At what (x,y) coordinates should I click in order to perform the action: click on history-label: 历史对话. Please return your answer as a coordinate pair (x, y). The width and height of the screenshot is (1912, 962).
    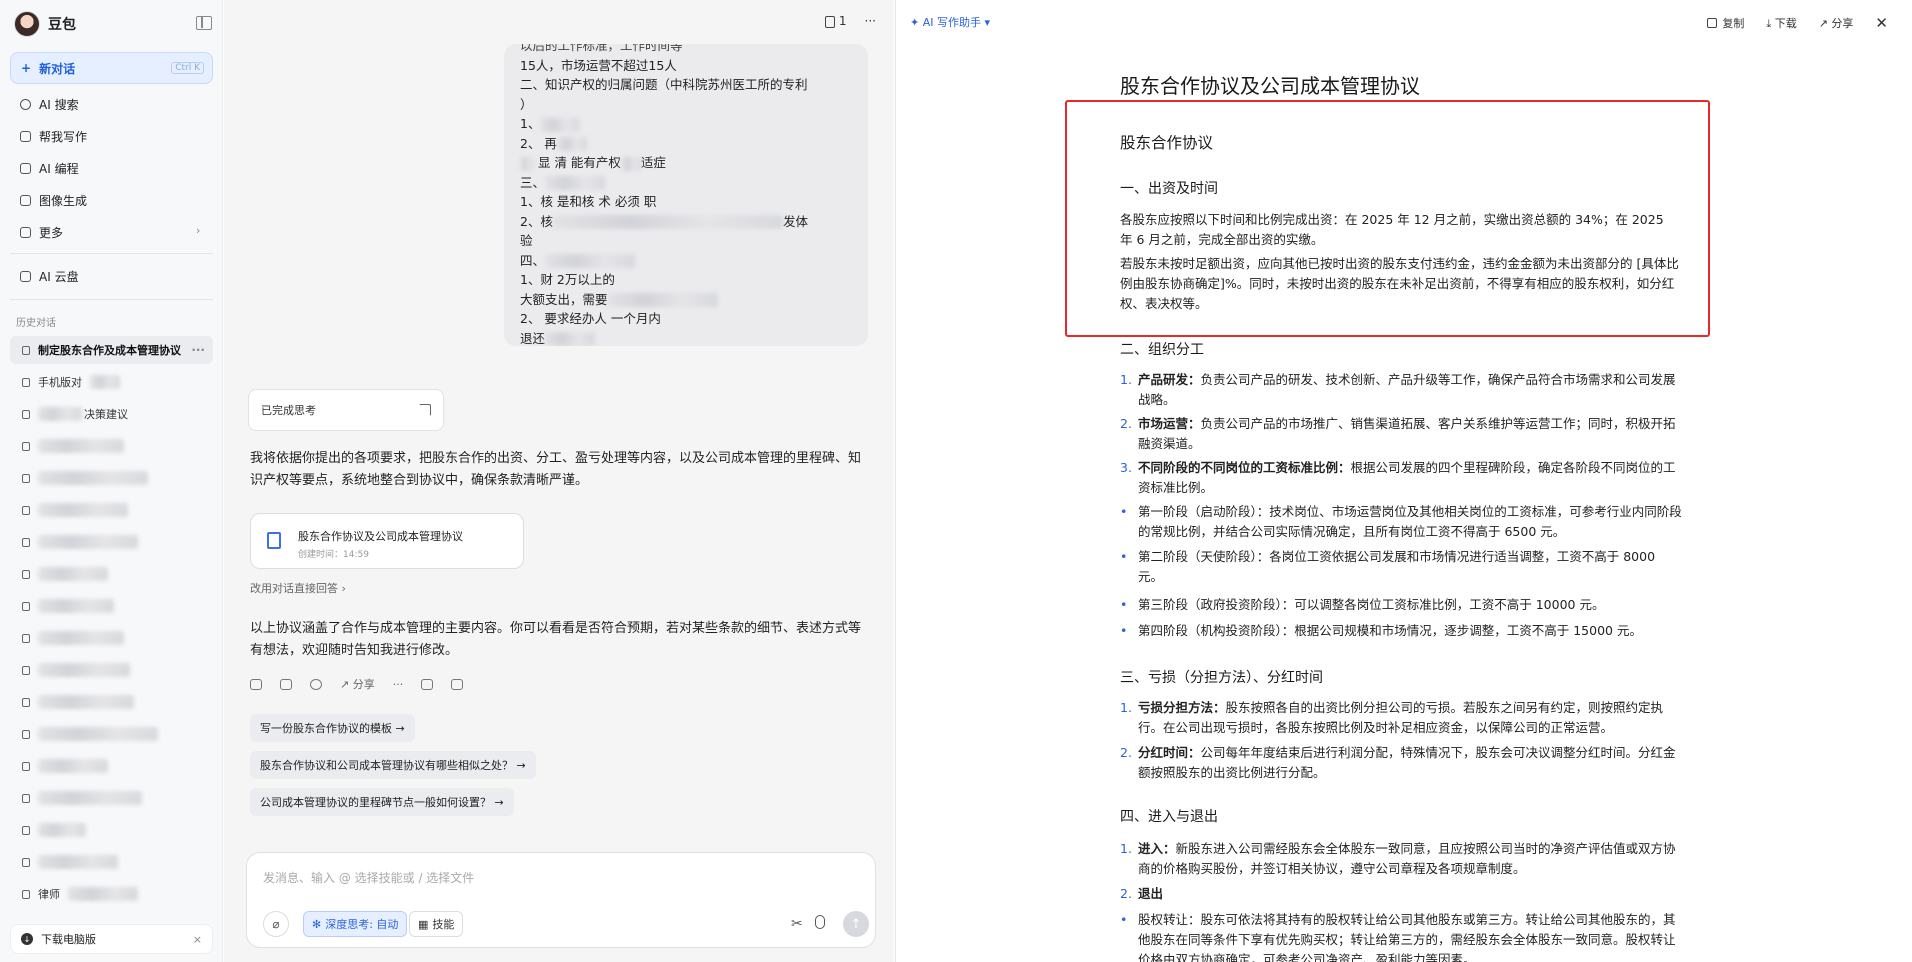
    Looking at the image, I should click on (36, 323).